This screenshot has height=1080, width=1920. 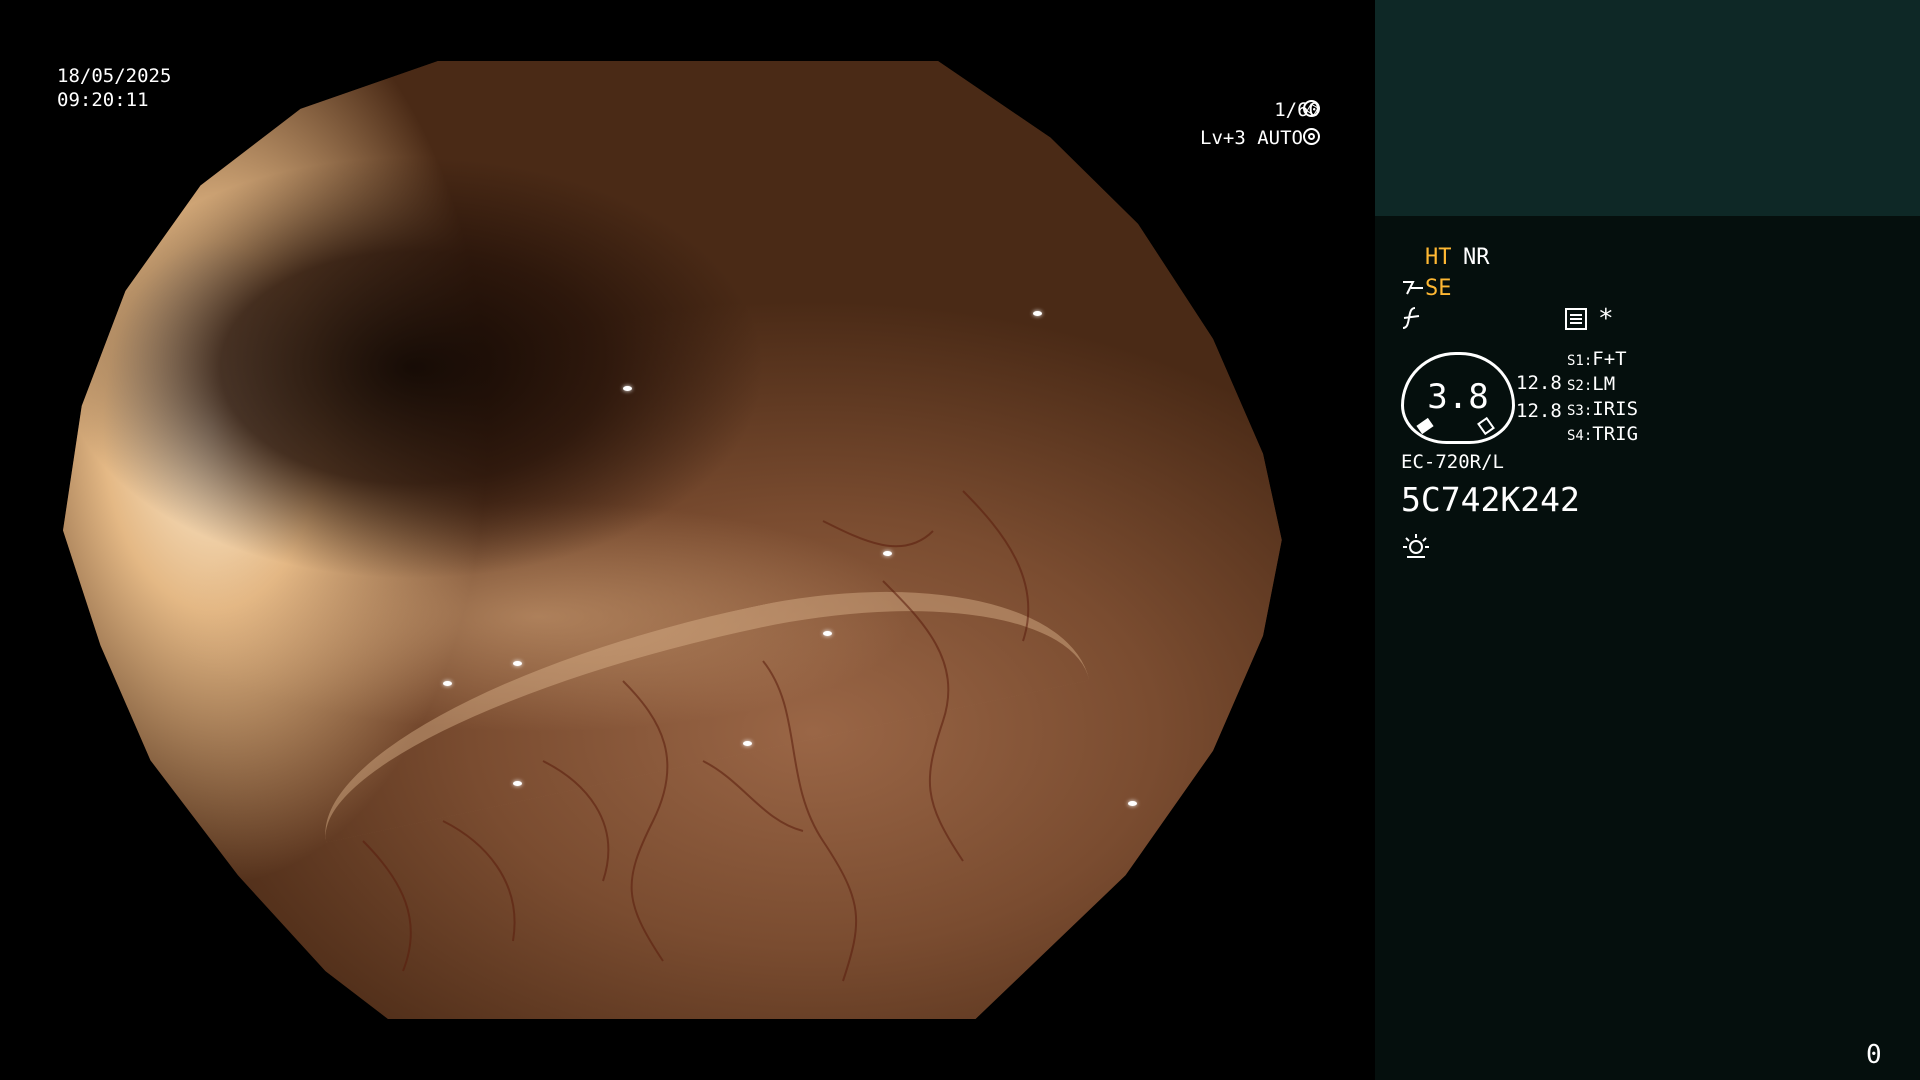 I want to click on meter-reading-2: 12.8, so click(x=1539, y=411).